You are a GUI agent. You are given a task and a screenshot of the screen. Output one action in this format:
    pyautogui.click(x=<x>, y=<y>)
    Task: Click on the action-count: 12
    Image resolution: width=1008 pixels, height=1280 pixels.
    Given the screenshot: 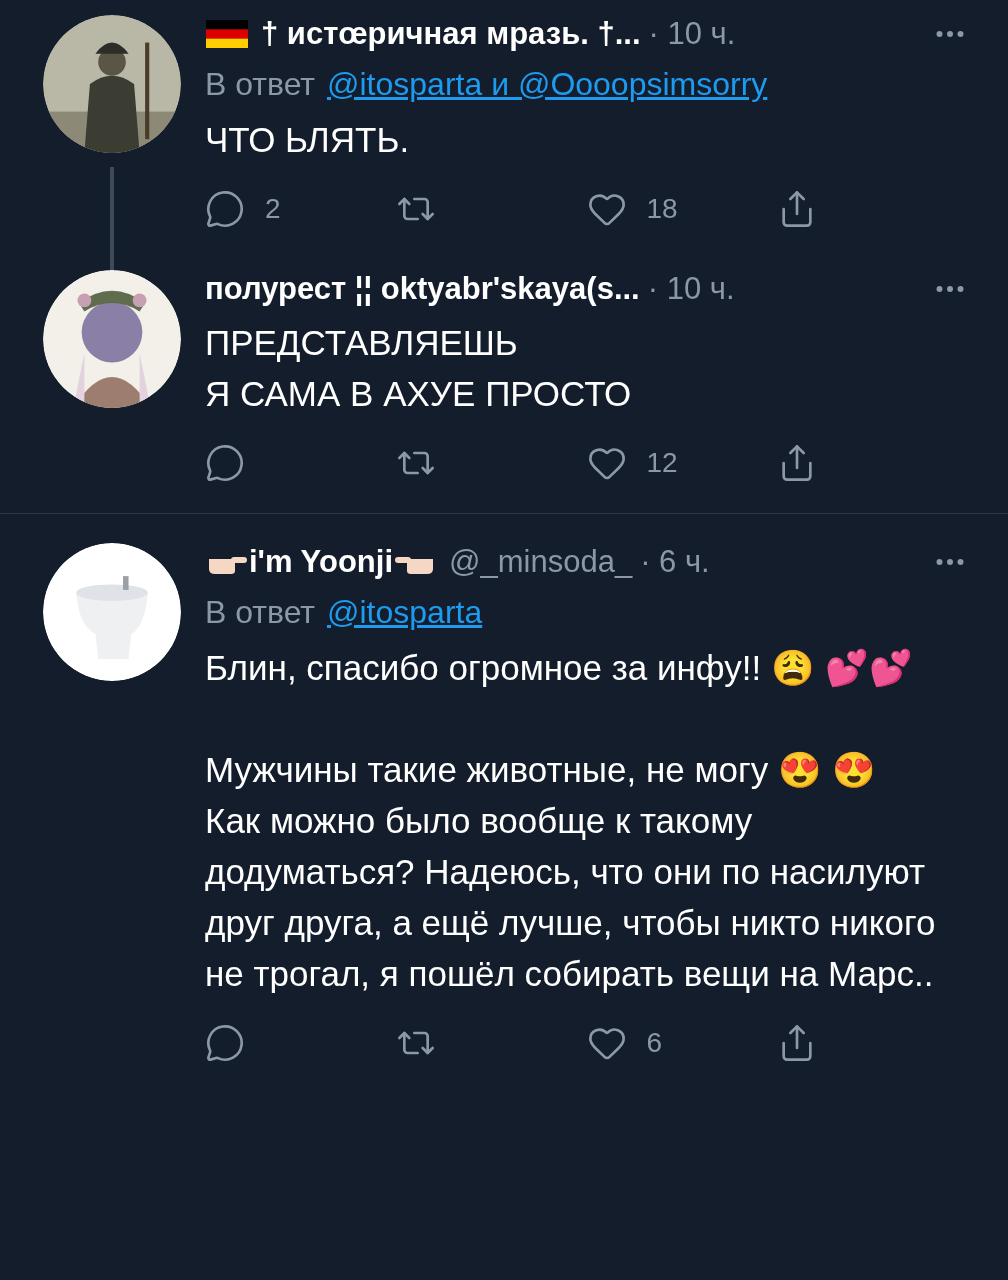 What is the action you would take?
    pyautogui.click(x=662, y=463)
    